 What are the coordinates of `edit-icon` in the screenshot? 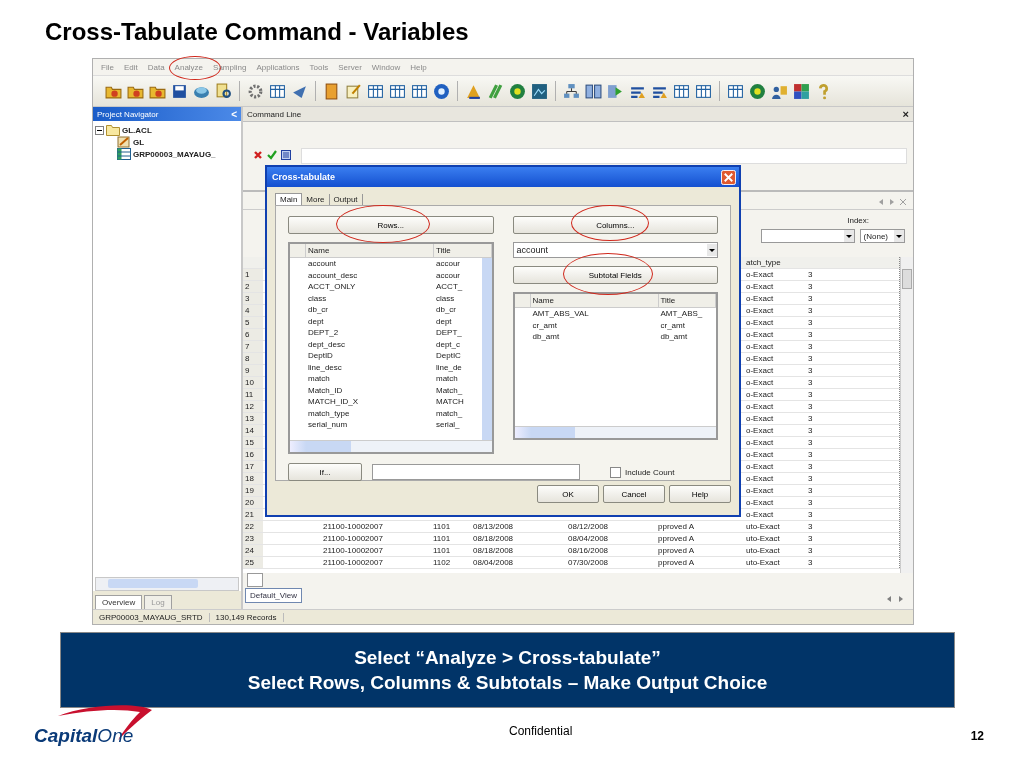 It's located at (353, 91).